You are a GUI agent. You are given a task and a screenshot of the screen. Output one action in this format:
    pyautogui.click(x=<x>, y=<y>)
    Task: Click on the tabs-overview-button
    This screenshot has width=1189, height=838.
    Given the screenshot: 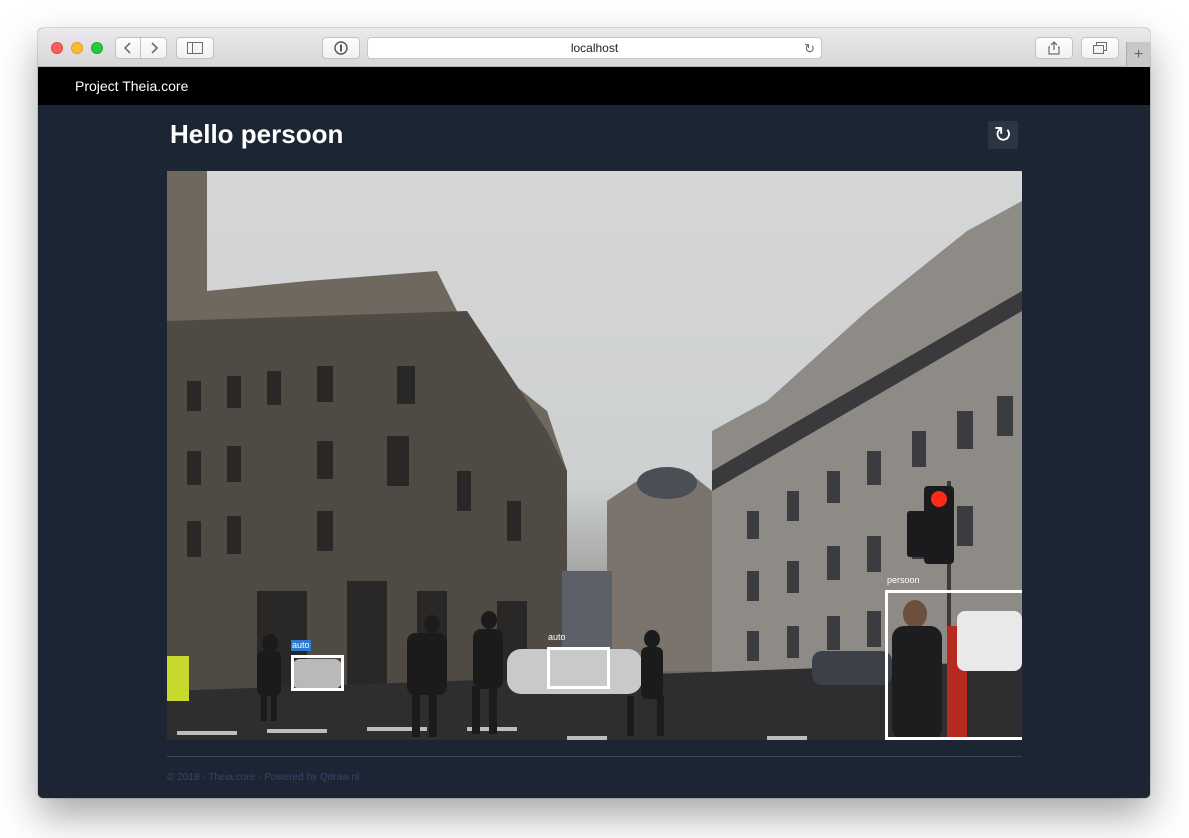 What is the action you would take?
    pyautogui.click(x=1100, y=48)
    